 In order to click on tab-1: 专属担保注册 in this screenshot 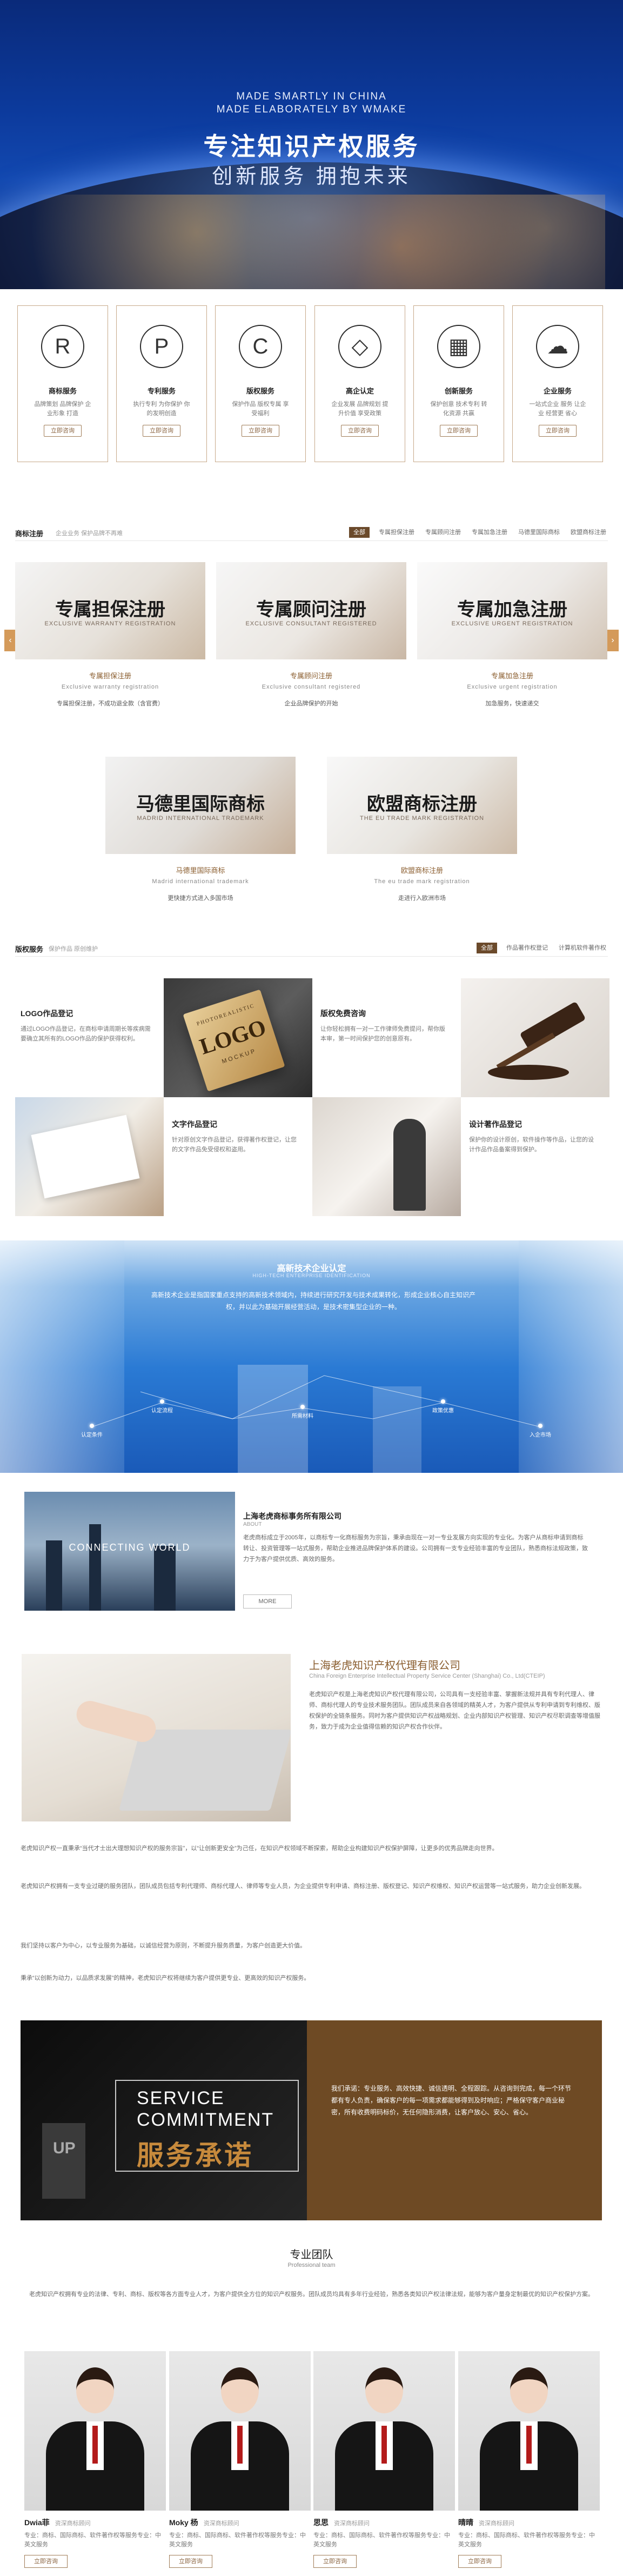, I will do `click(396, 532)`.